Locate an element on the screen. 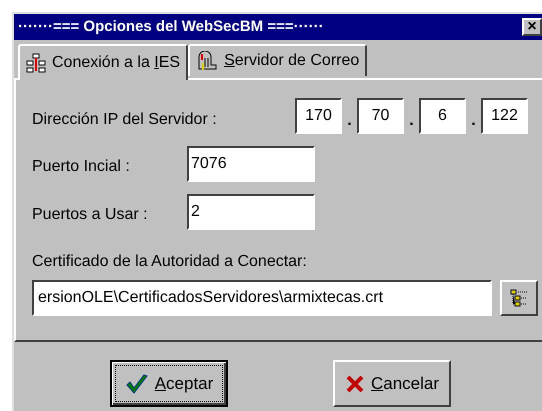  field-label: Puerto Incial : is located at coordinates (81, 167).